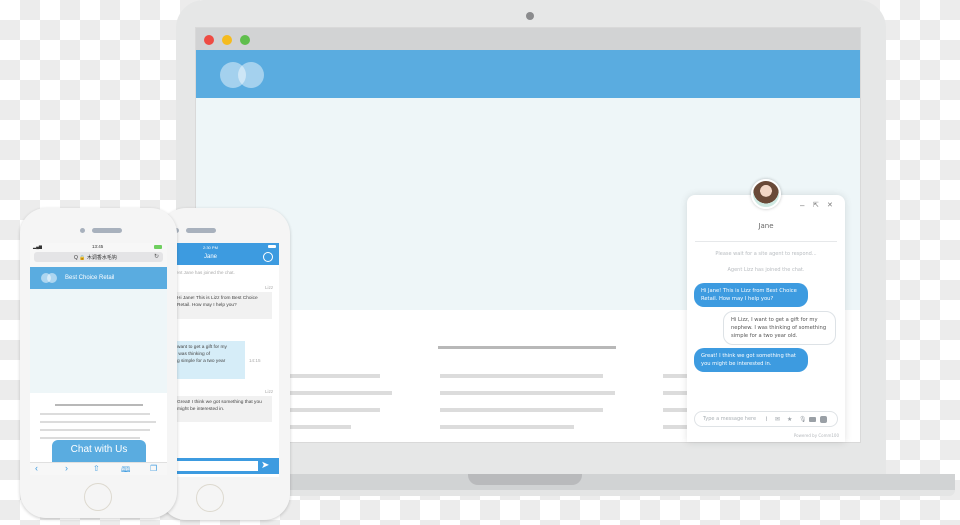  What do you see at coordinates (125, 469) in the screenshot?
I see `bookmarks-icon: 🕮` at bounding box center [125, 469].